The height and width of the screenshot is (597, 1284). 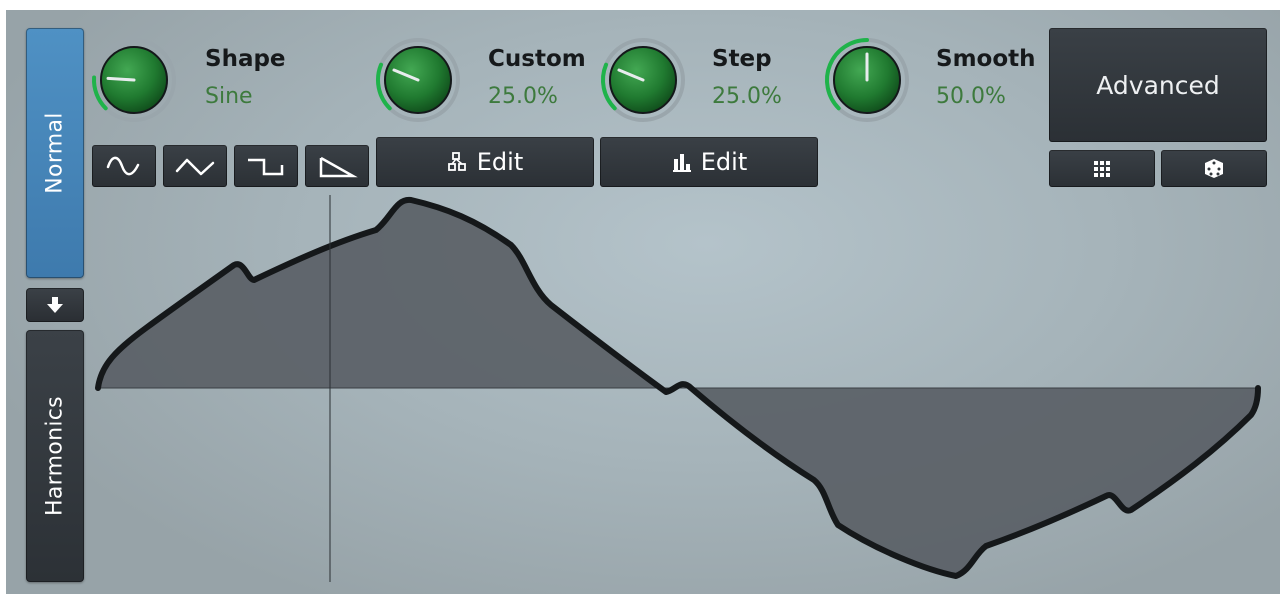 What do you see at coordinates (724, 162) in the screenshot?
I see `step-edit-label: Edit` at bounding box center [724, 162].